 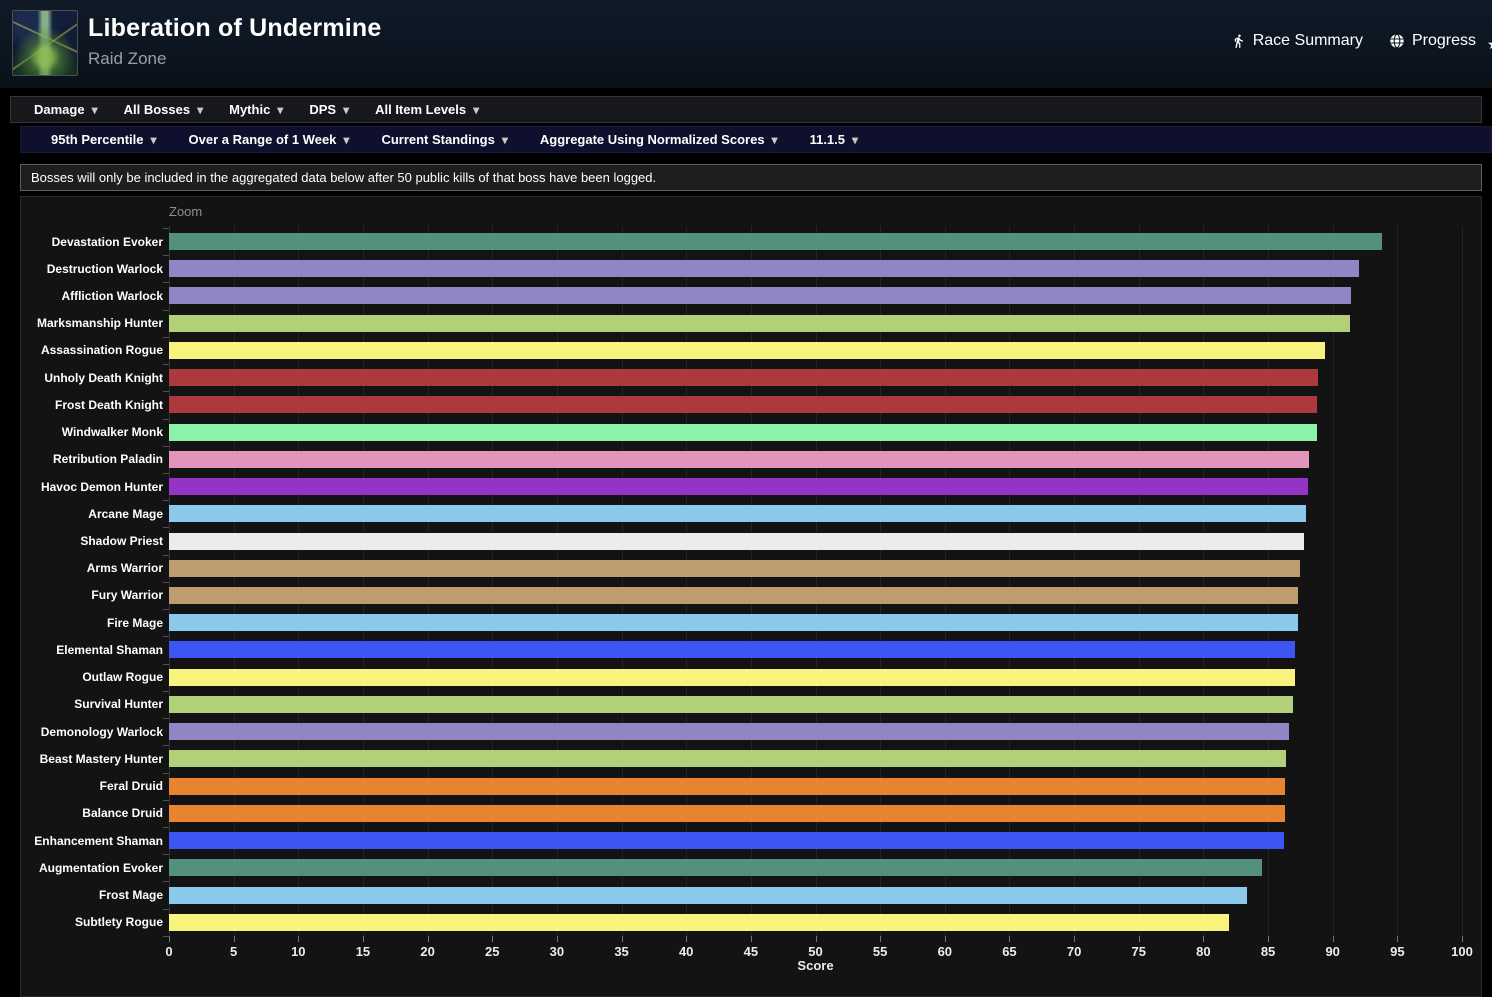 I want to click on filter-over-a-range-of-1-week: Over a Range of 1 Week, so click(x=269, y=139).